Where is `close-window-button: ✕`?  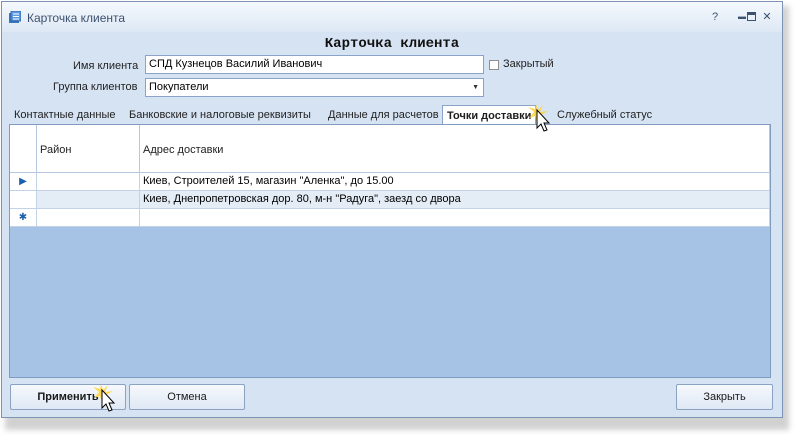
close-window-button: ✕ is located at coordinates (767, 17).